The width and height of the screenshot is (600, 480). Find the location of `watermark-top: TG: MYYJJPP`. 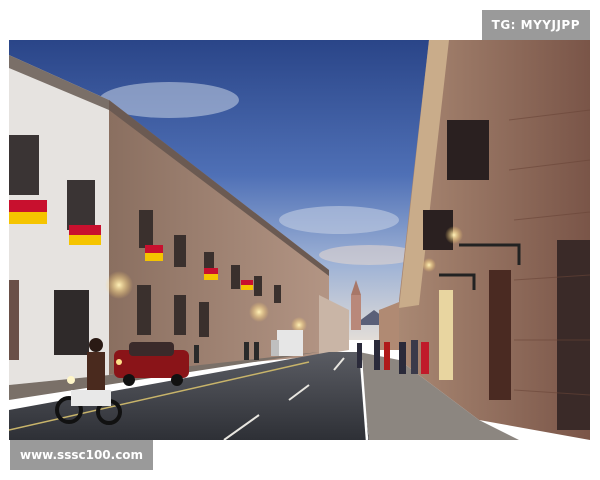

watermark-top: TG: MYYJJPP is located at coordinates (535, 25).